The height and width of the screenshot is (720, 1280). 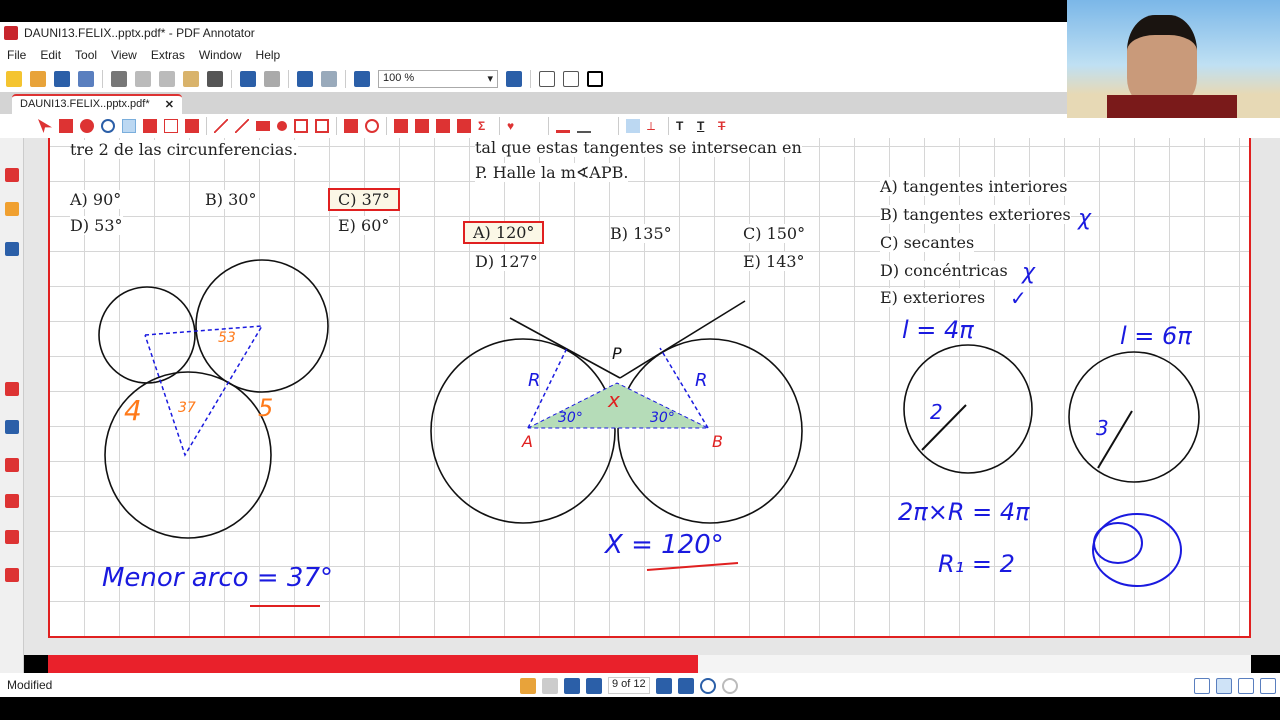 What do you see at coordinates (272, 79) in the screenshot?
I see `redo-icon` at bounding box center [272, 79].